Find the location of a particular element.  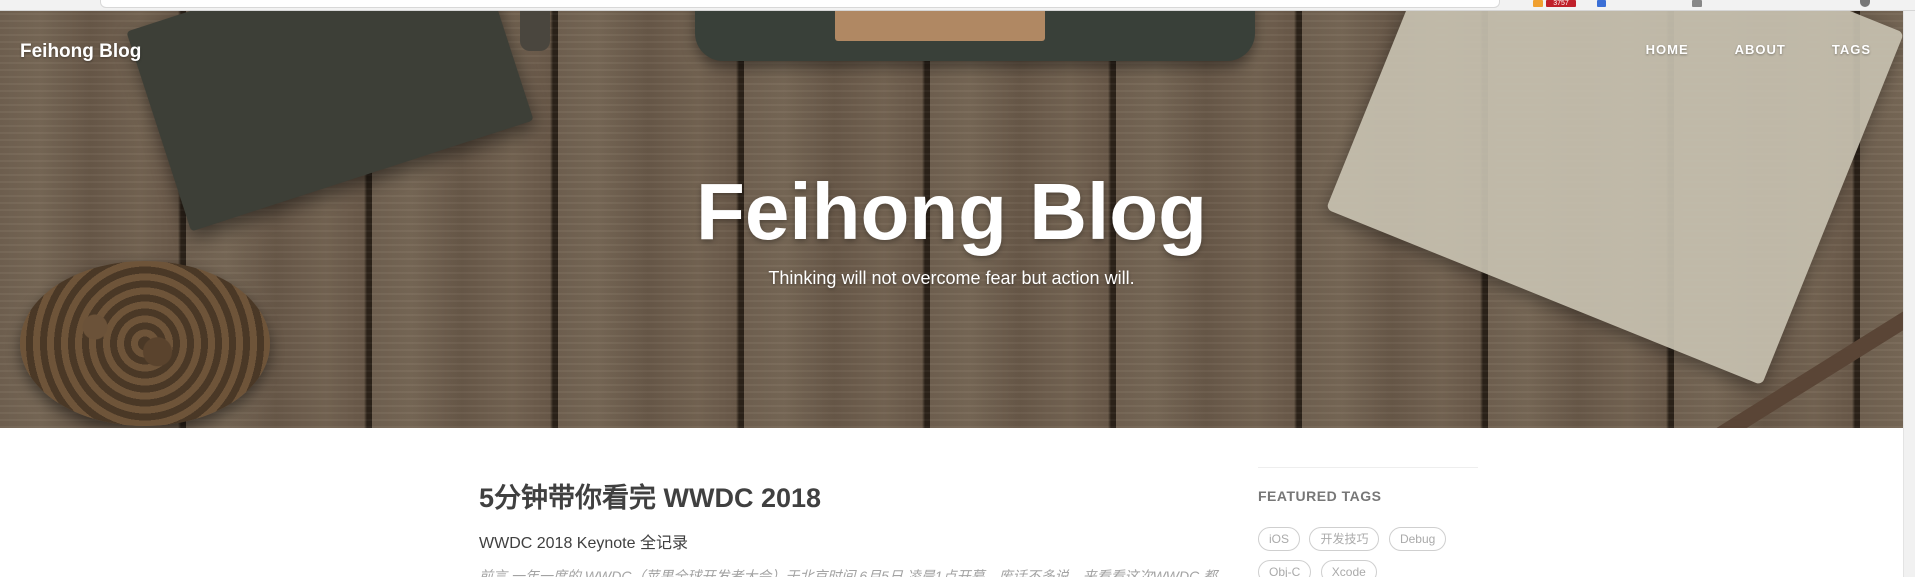

browser-toolbar-strip: 3757 is located at coordinates (957, 5).